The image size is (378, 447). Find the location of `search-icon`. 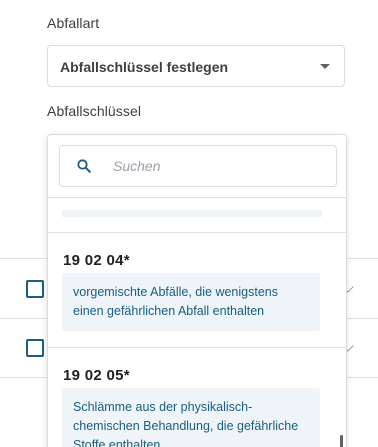

search-icon is located at coordinates (84, 166).